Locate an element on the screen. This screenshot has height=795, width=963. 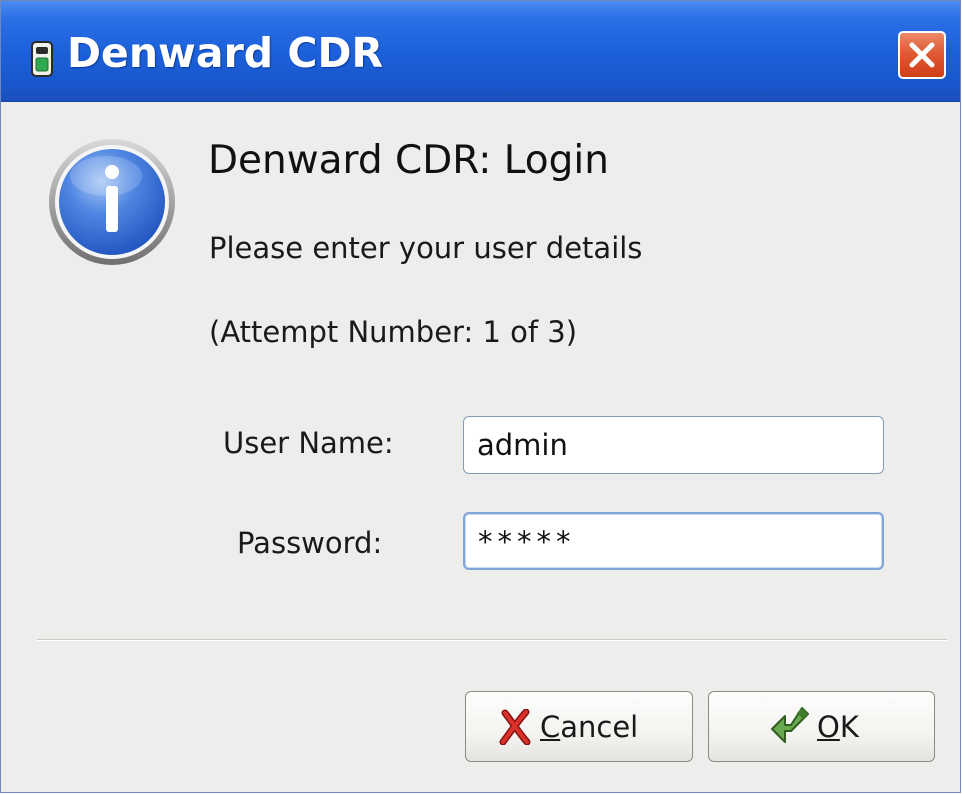
green-arrow-icon is located at coordinates (790, 728).